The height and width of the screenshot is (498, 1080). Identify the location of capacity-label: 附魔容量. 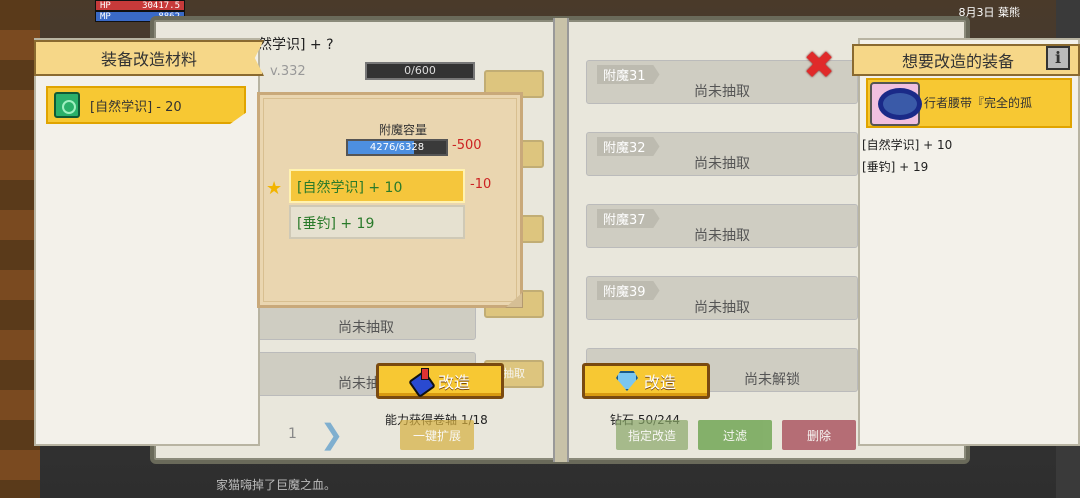
(403, 130).